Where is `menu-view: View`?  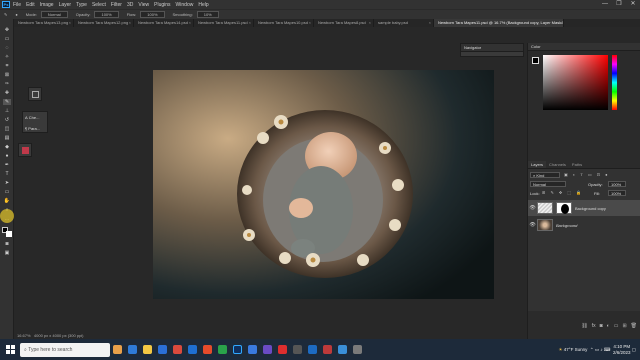 menu-view: View is located at coordinates (143, 5).